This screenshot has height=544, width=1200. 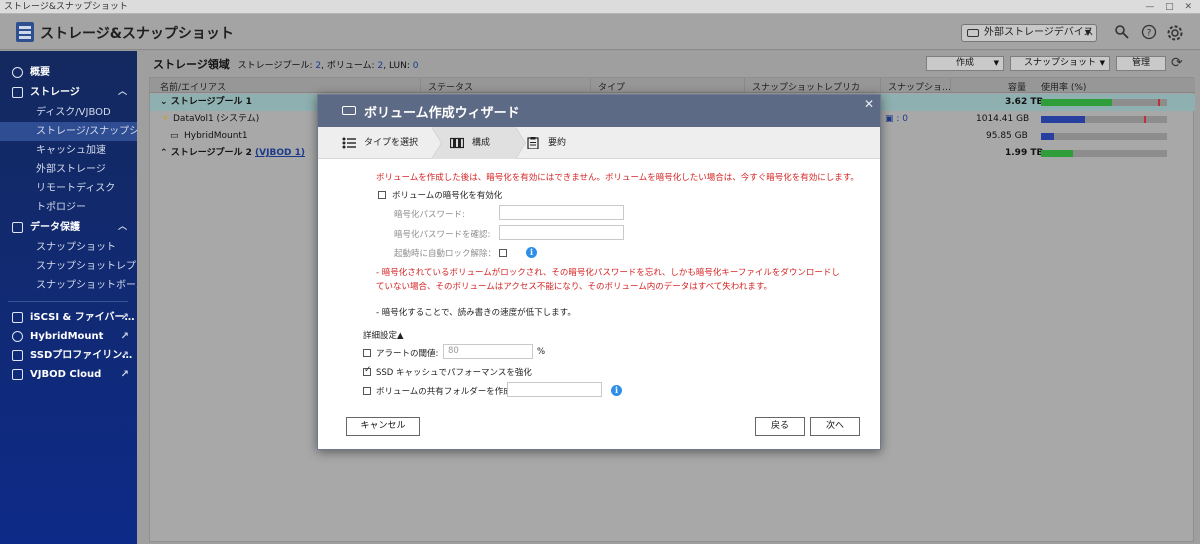 I want to click on advanced-settings-toggle: 詳細設定▲, so click(x=383, y=335).